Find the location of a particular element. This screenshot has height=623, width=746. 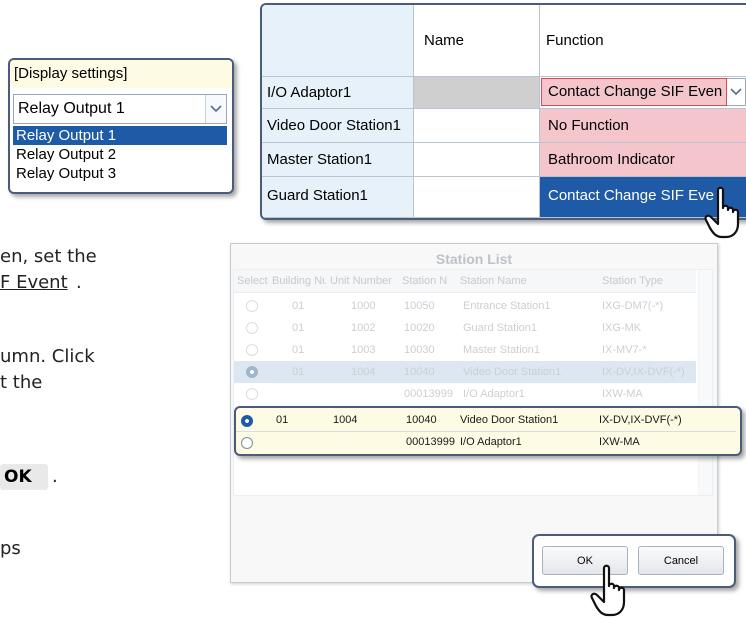

name-cell-guard is located at coordinates (477, 197).